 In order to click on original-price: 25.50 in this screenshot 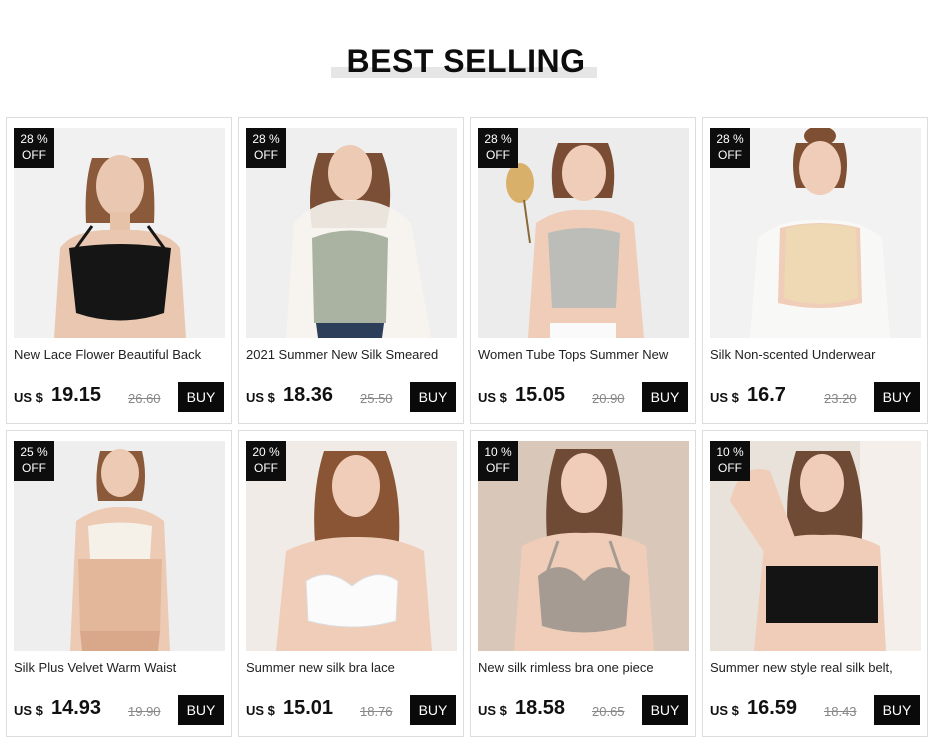, I will do `click(376, 398)`.